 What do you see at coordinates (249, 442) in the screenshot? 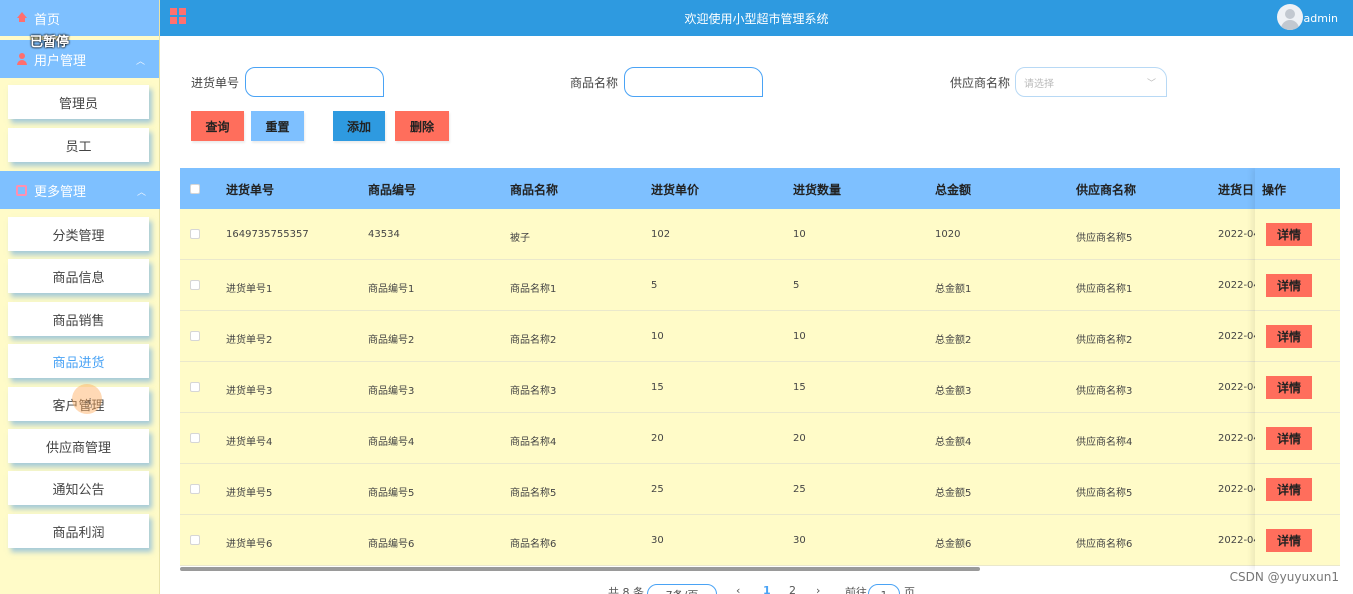
I see `cell-order-no: 进货单号4` at bounding box center [249, 442].